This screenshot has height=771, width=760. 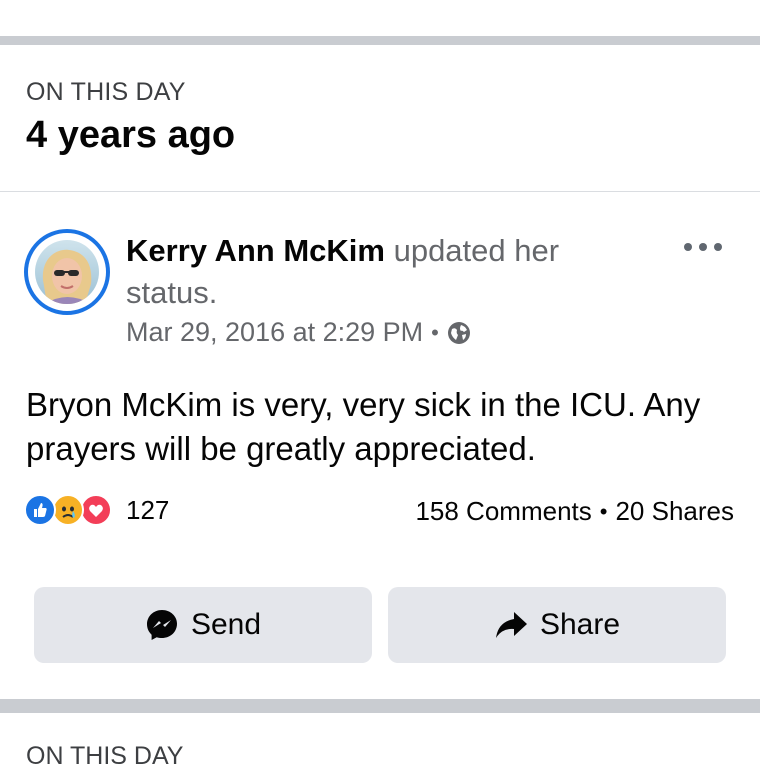 I want to click on share-label: Share, so click(x=580, y=624).